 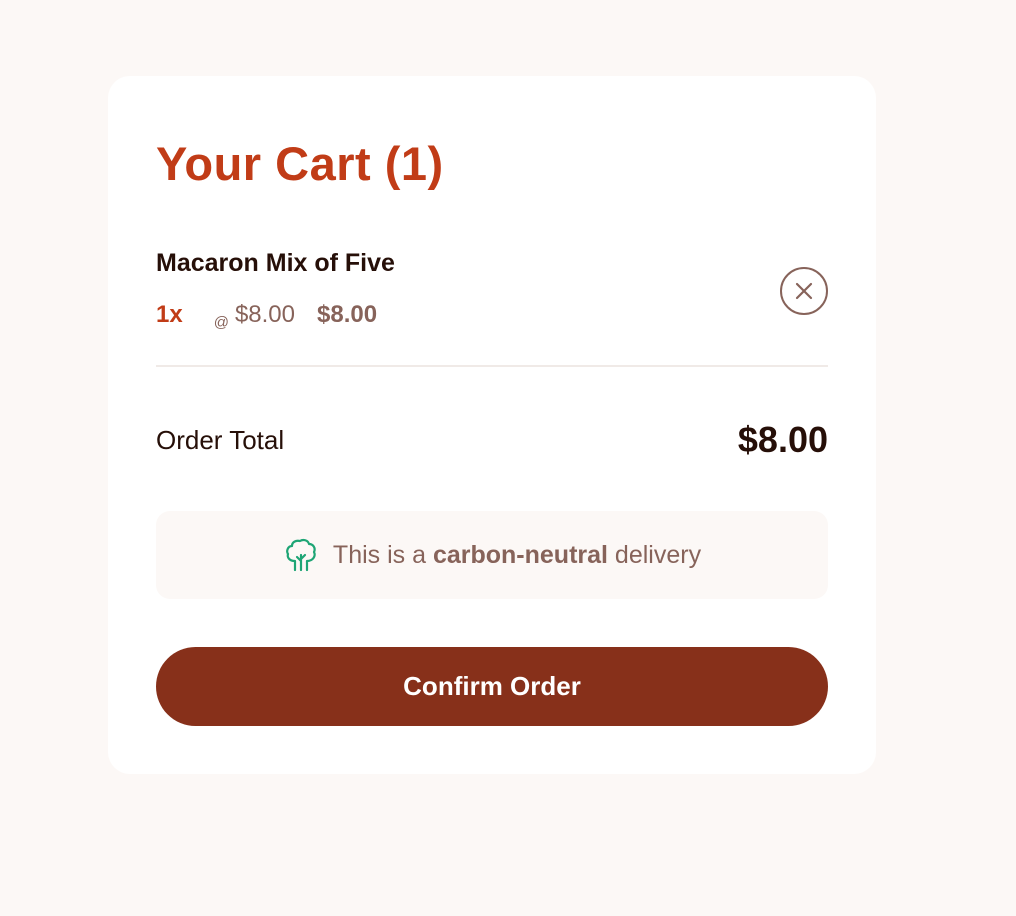 What do you see at coordinates (782, 439) in the screenshot?
I see `order-total-value: $8.00` at bounding box center [782, 439].